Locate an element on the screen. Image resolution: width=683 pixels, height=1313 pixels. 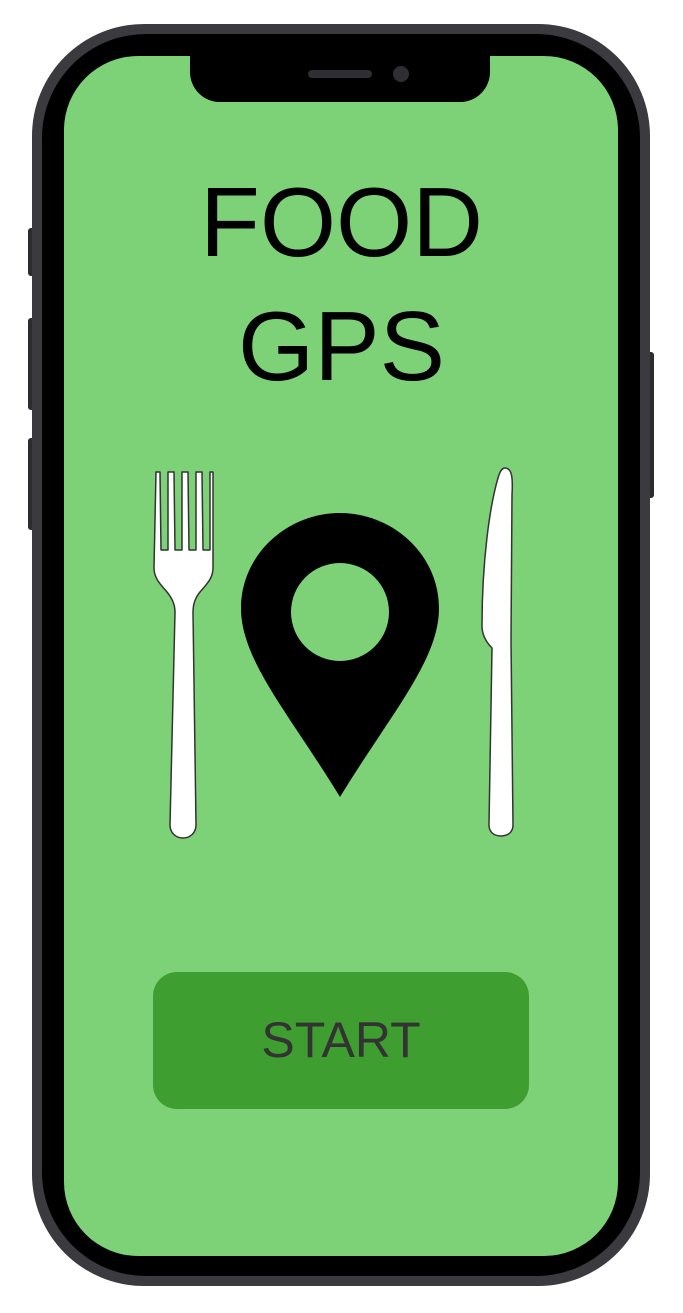
speaker-grille is located at coordinates (340, 74).